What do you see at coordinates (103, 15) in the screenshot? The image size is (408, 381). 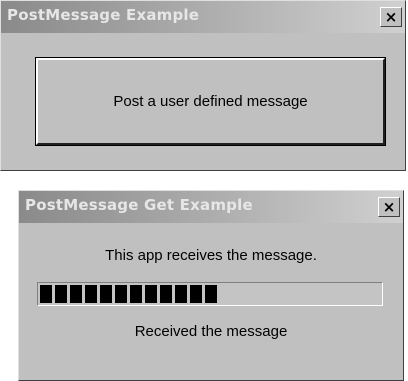 I see `window-title: PostMessage Example` at bounding box center [103, 15].